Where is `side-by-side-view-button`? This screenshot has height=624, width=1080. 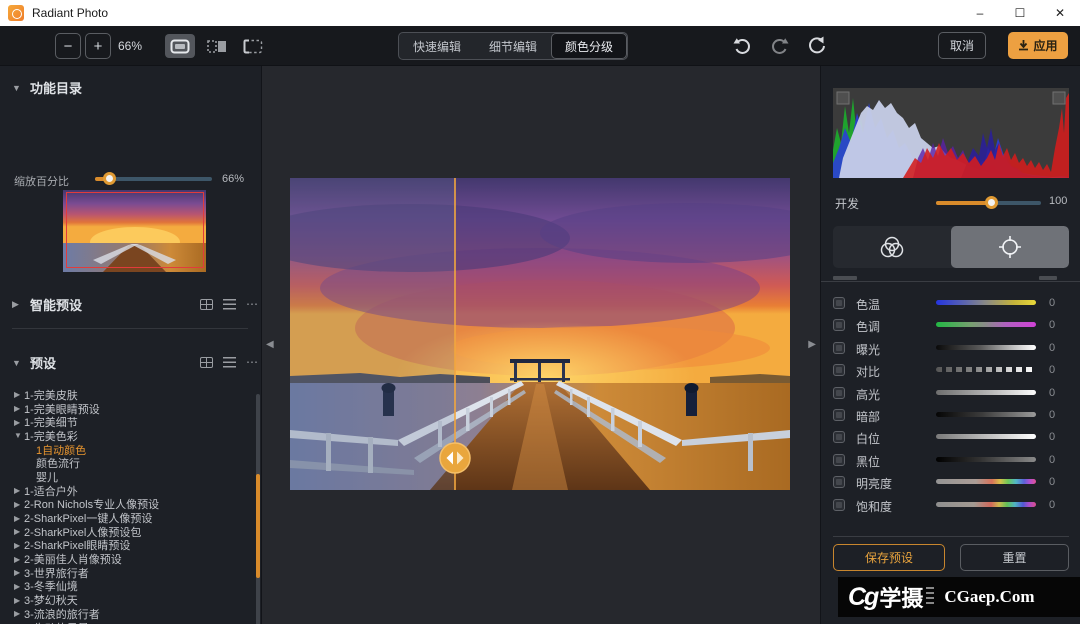
side-by-side-view-button is located at coordinates (253, 46).